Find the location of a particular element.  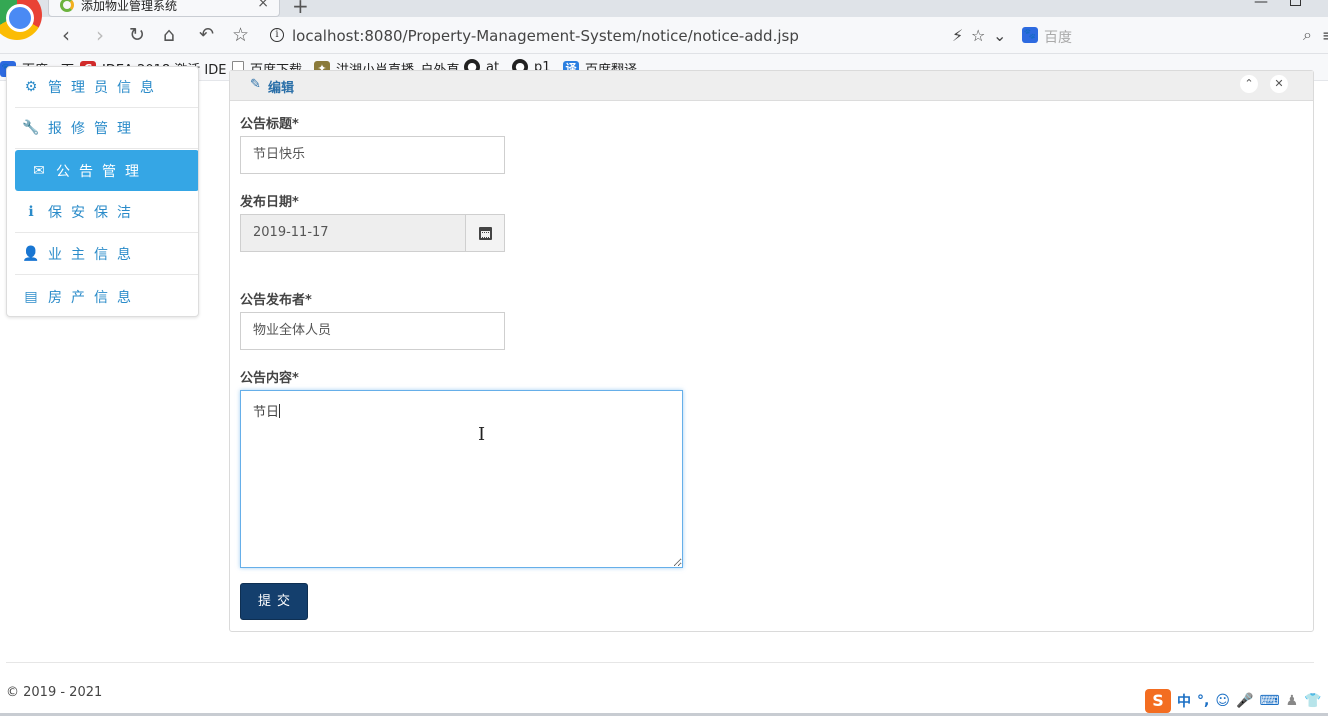

sidebar-item-owner: 👤 业主信息 is located at coordinates (106, 254).